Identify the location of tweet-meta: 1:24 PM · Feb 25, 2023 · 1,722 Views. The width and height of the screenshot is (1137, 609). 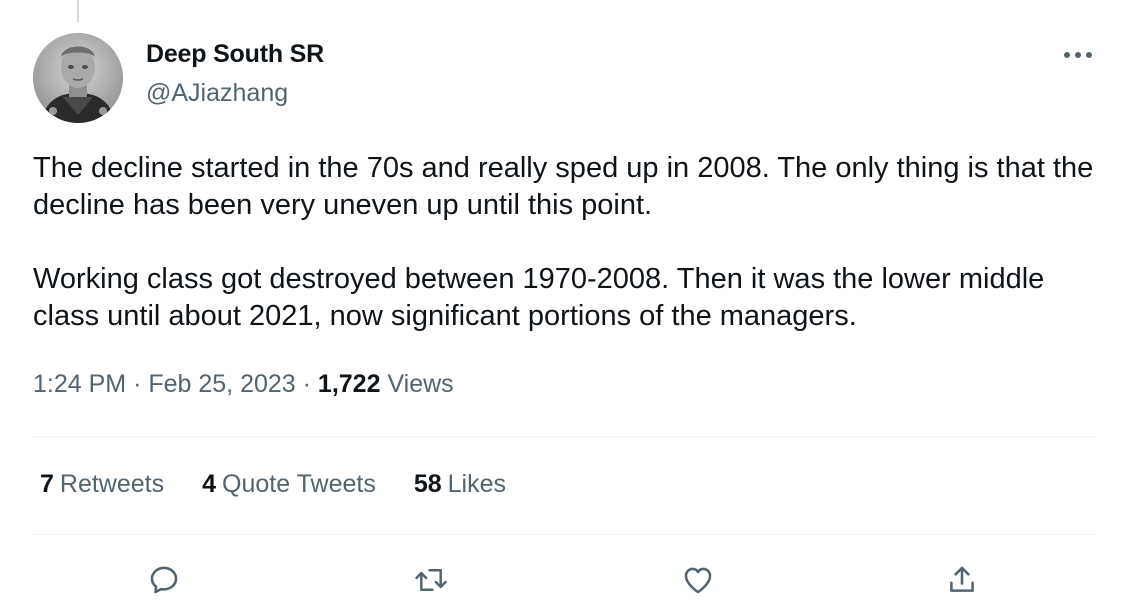
(243, 384).